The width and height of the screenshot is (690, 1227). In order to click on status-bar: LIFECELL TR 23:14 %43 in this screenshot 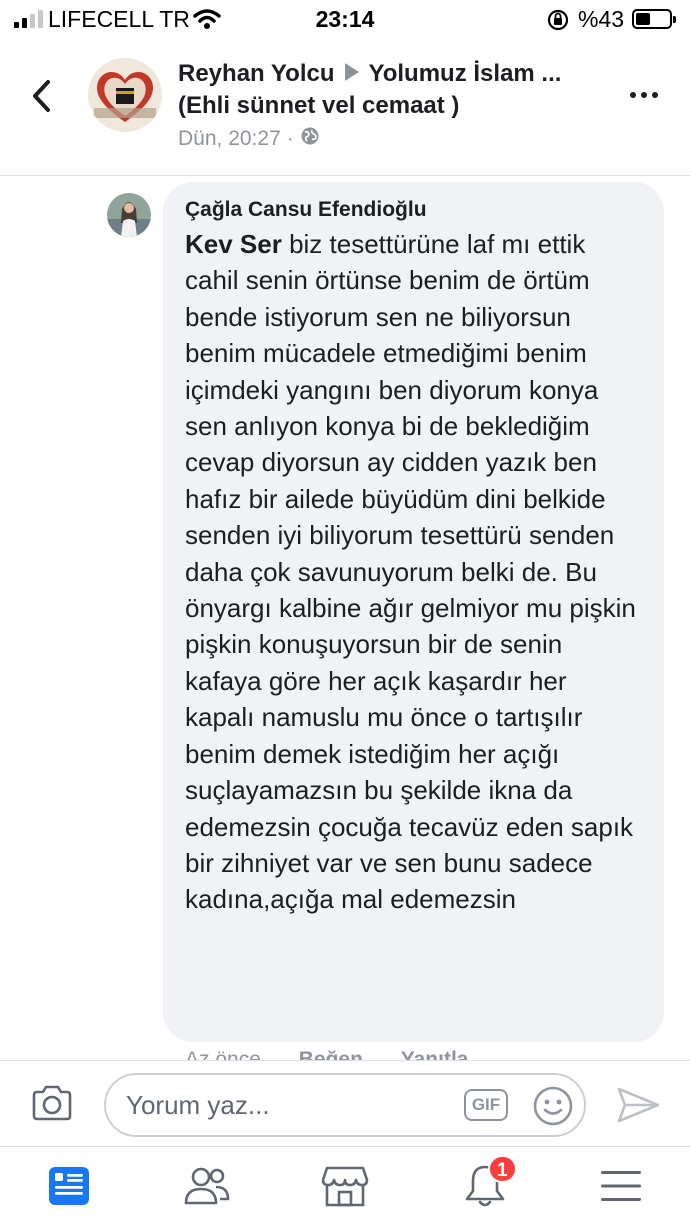, I will do `click(345, 20)`.